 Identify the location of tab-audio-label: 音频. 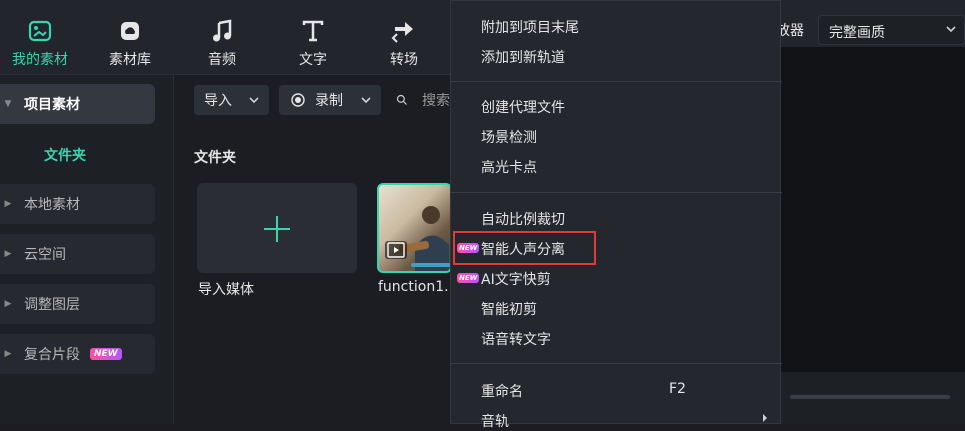
(222, 60).